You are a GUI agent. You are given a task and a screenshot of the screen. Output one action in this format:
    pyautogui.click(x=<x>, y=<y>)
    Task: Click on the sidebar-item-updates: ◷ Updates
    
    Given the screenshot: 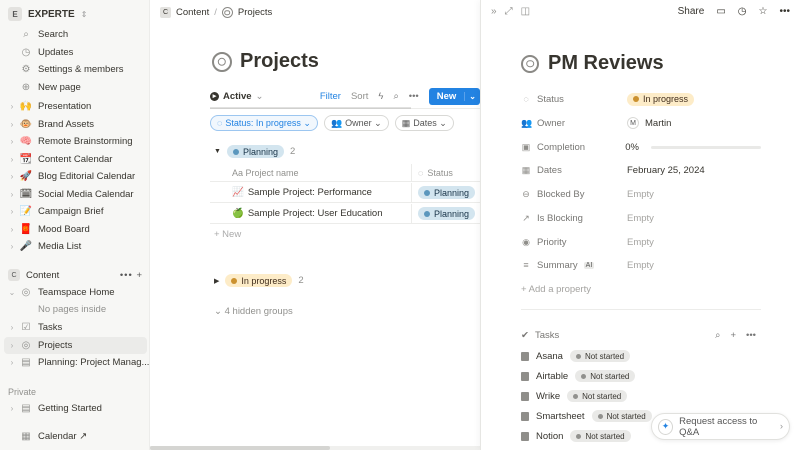 What is the action you would take?
    pyautogui.click(x=75, y=52)
    